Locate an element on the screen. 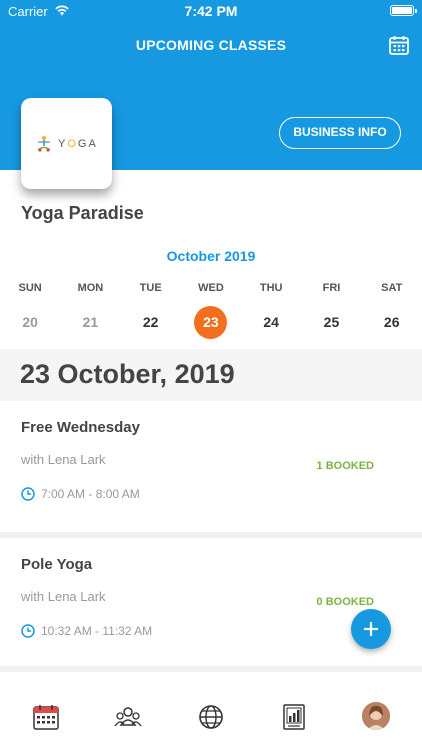  business-logo: YOGA is located at coordinates (66, 143).